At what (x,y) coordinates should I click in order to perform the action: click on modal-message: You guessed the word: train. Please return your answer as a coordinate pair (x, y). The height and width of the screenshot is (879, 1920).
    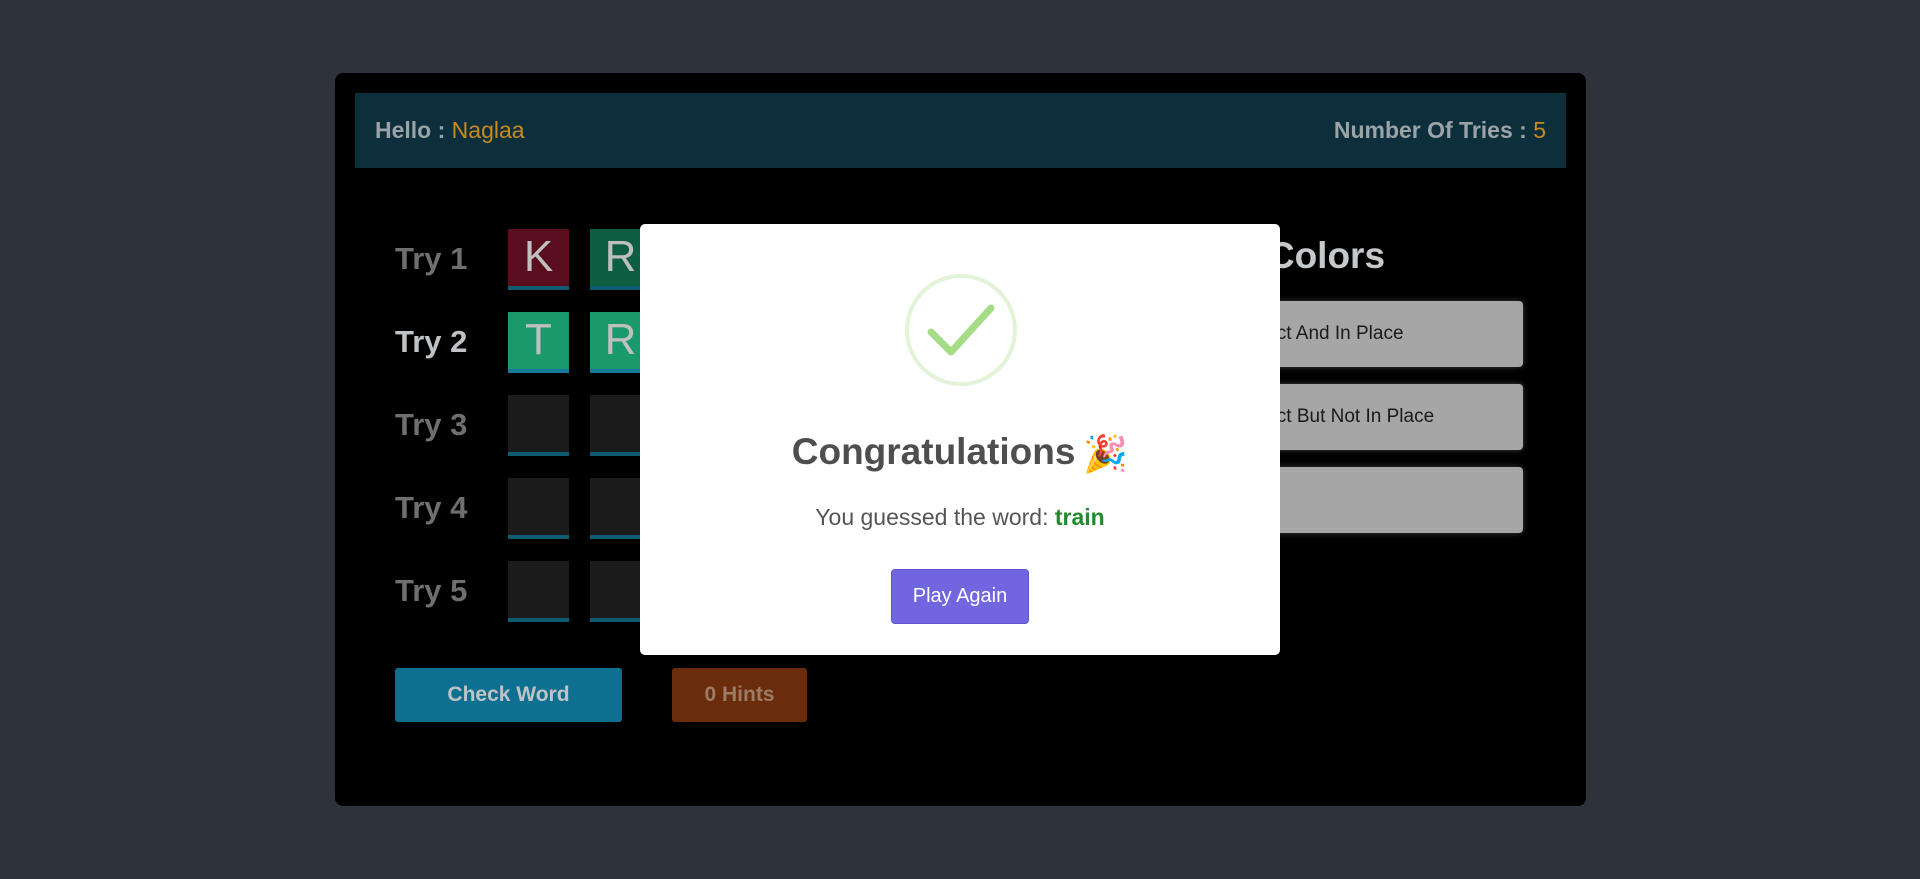
    Looking at the image, I should click on (960, 517).